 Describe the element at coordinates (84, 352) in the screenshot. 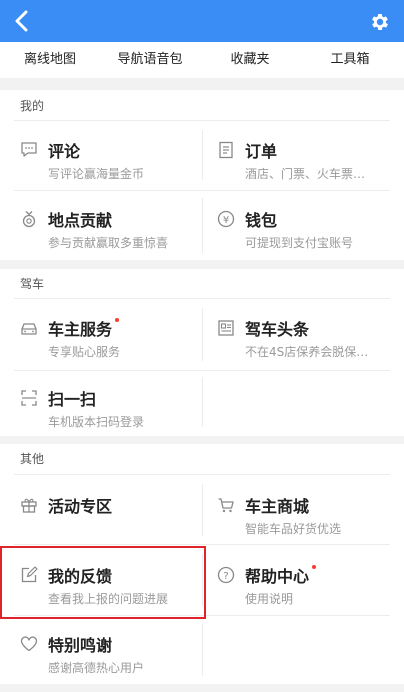

I see `item-subtitle: 专享贴心服务` at that location.